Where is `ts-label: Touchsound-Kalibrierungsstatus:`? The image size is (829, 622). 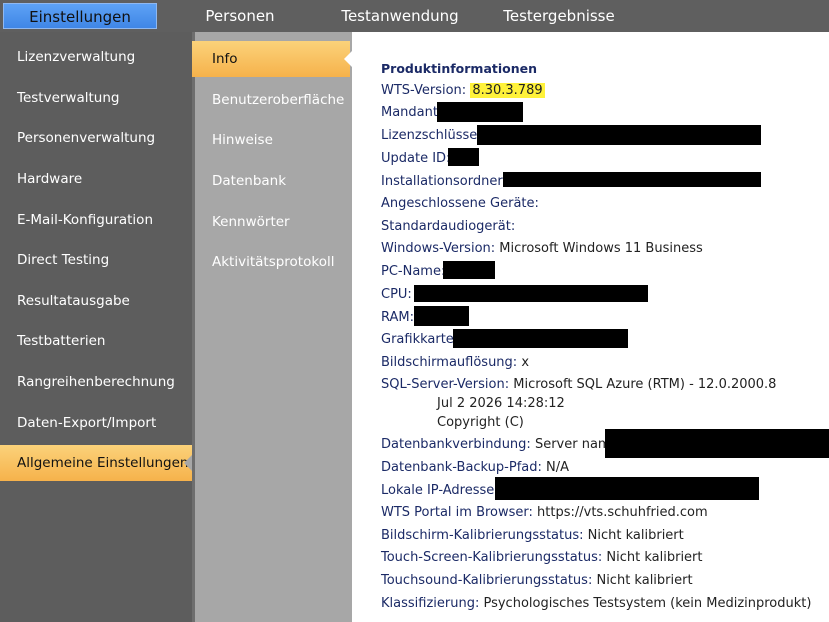 ts-label: Touchsound-Kalibrierungsstatus: is located at coordinates (487, 580).